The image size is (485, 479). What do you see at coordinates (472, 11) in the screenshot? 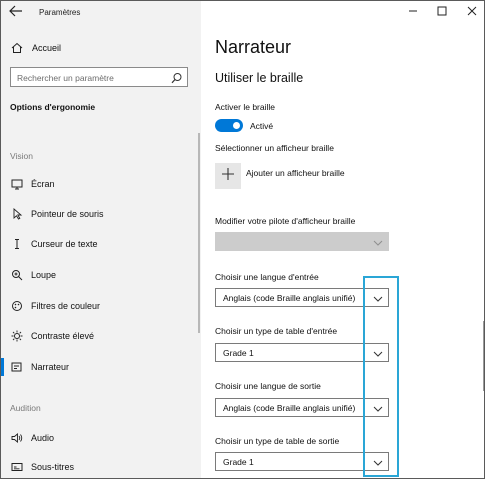
I see `close-icon` at bounding box center [472, 11].